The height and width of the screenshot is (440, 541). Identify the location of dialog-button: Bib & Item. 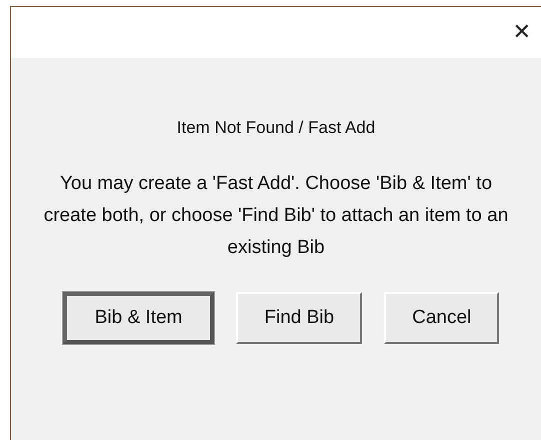
(138, 318).